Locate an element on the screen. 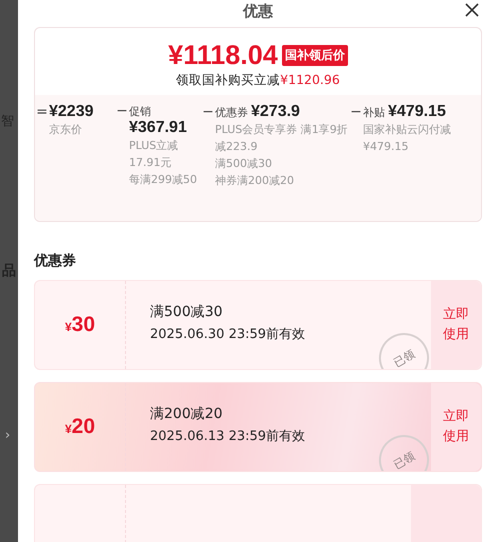 The width and height of the screenshot is (498, 542). coupon-value: ¥20 is located at coordinates (80, 427).